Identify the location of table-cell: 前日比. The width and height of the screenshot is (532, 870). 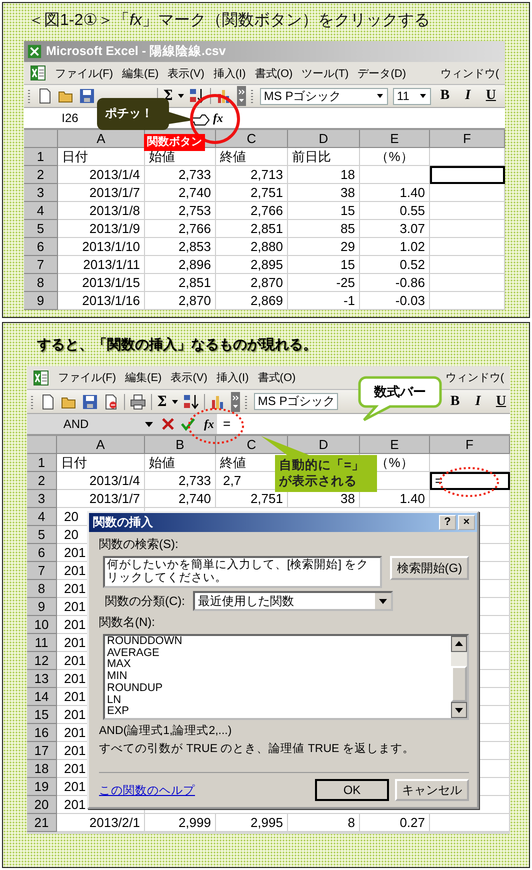
(324, 157).